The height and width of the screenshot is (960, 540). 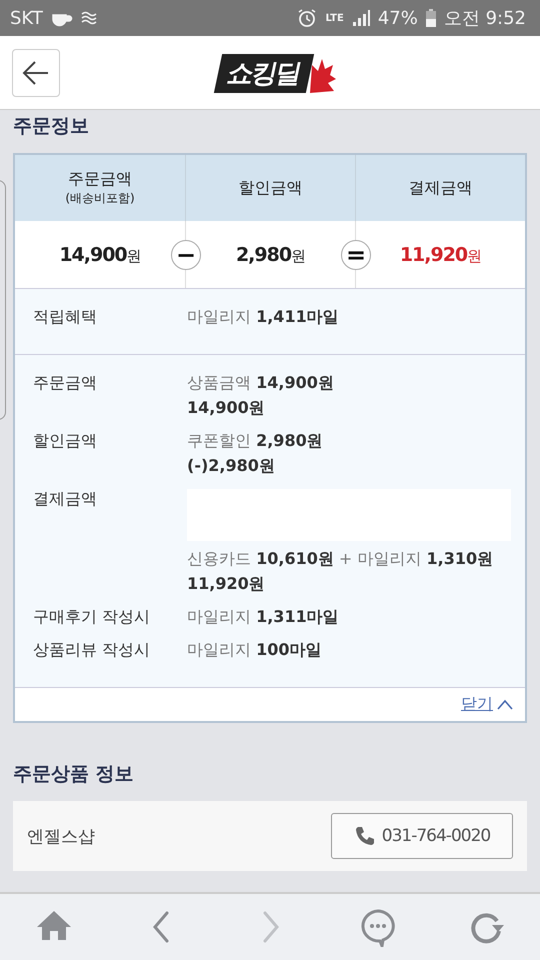 I want to click on row-value: (-)2,980원, so click(x=231, y=466).